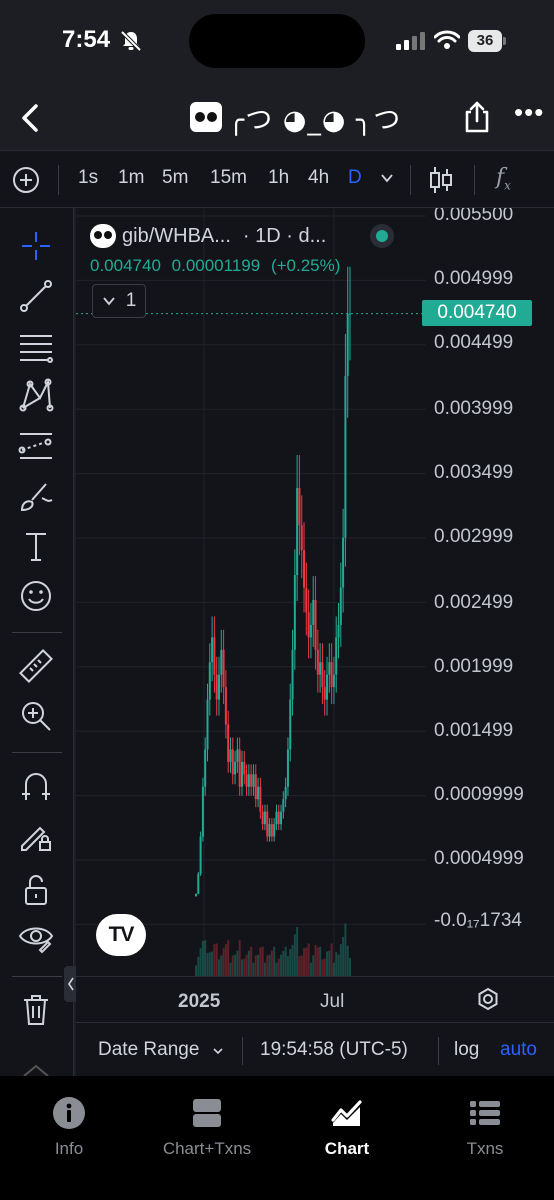 The image size is (554, 1200). Describe the element at coordinates (441, 180) in the screenshot. I see `candlestick-type-icon` at that location.